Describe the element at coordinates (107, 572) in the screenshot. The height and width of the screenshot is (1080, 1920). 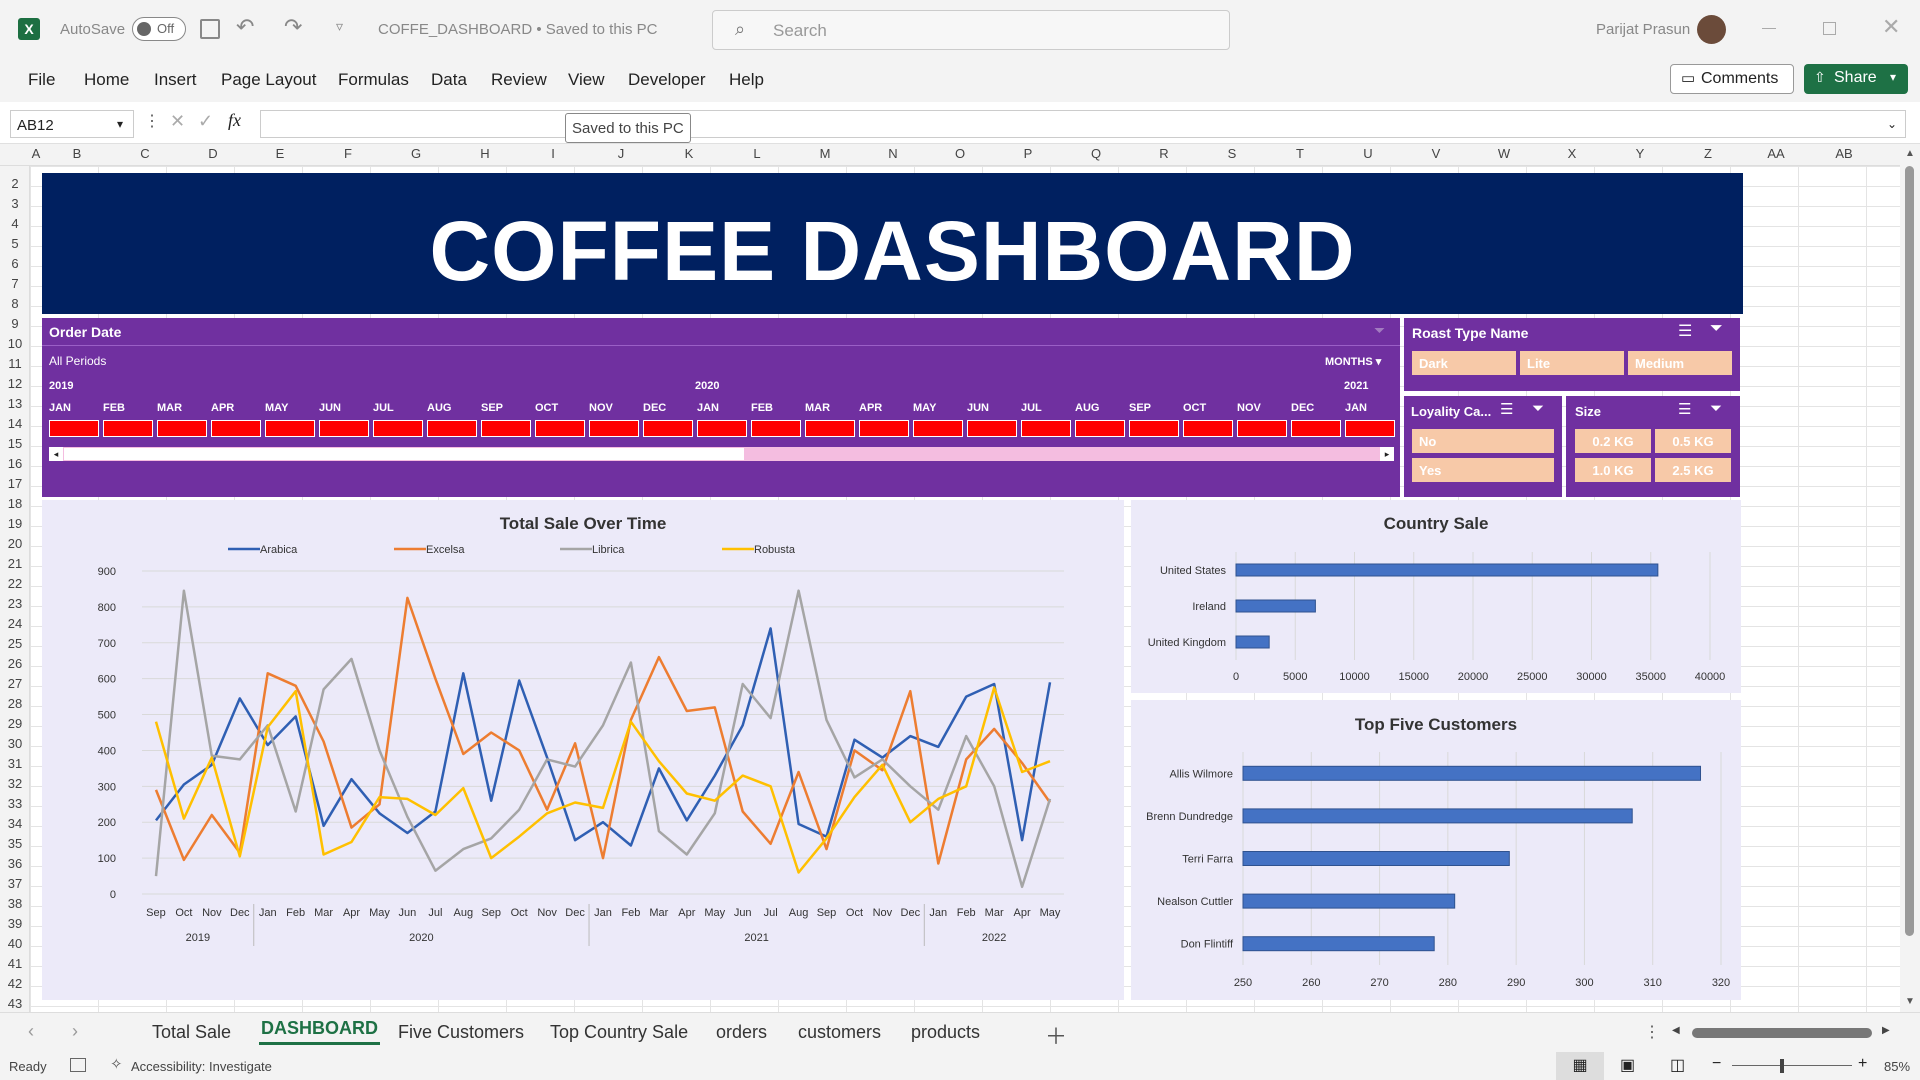
I see `y-tick-label: 900` at that location.